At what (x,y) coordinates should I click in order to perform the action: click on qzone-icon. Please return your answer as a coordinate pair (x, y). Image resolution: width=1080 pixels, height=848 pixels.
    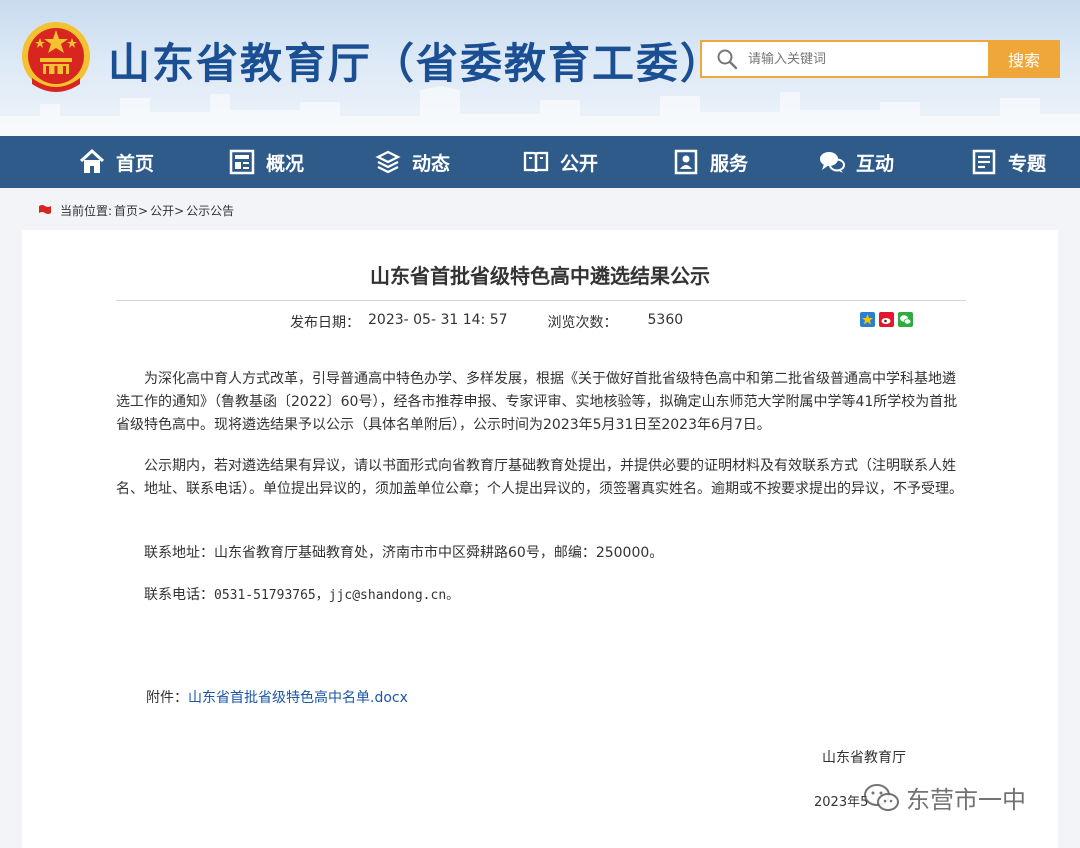
    Looking at the image, I should click on (867, 319).